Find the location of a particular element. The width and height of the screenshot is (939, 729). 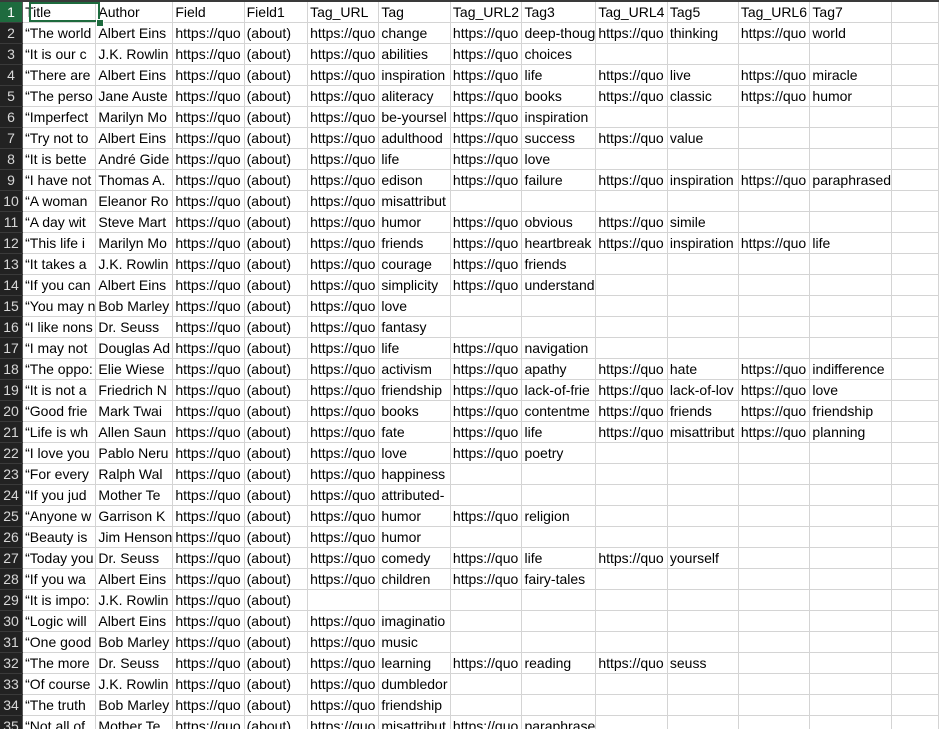

header-cell: Tag5 is located at coordinates (703, 12).